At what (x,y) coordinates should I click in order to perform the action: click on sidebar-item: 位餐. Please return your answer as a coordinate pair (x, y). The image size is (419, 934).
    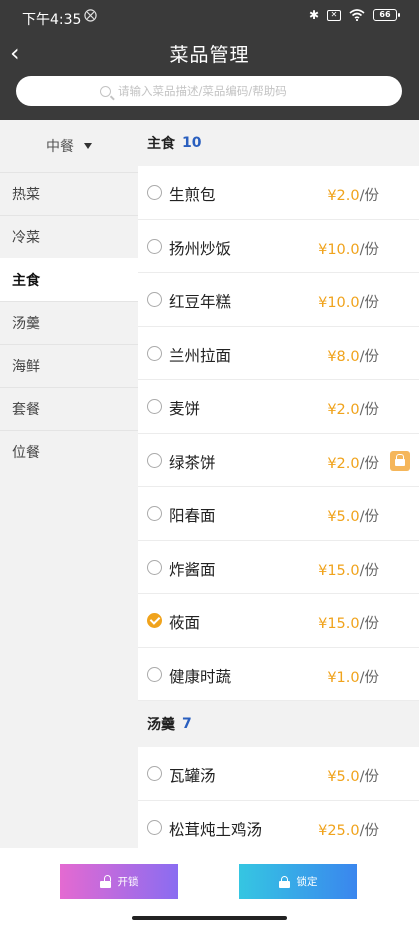
    Looking at the image, I should click on (69, 451).